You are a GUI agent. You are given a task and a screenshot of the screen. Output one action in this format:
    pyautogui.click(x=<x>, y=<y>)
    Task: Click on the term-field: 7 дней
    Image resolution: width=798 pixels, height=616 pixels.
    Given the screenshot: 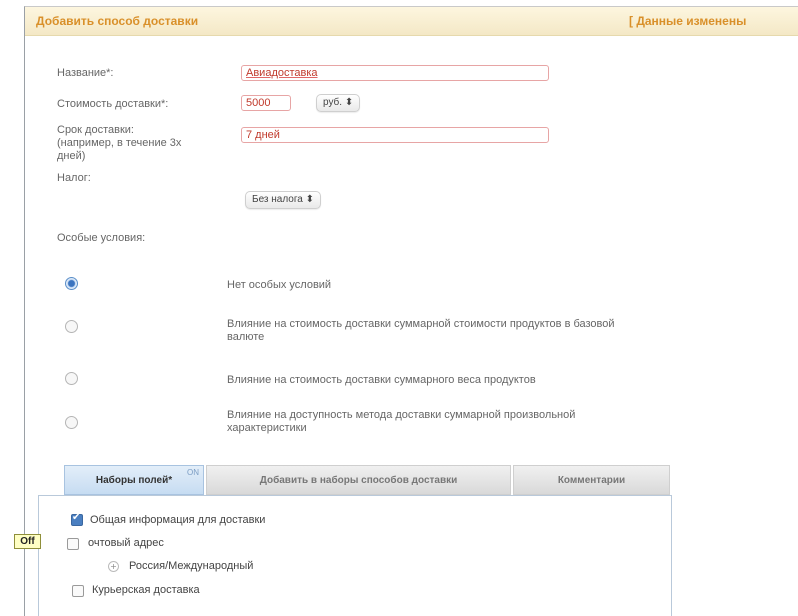 What is the action you would take?
    pyautogui.click(x=395, y=135)
    